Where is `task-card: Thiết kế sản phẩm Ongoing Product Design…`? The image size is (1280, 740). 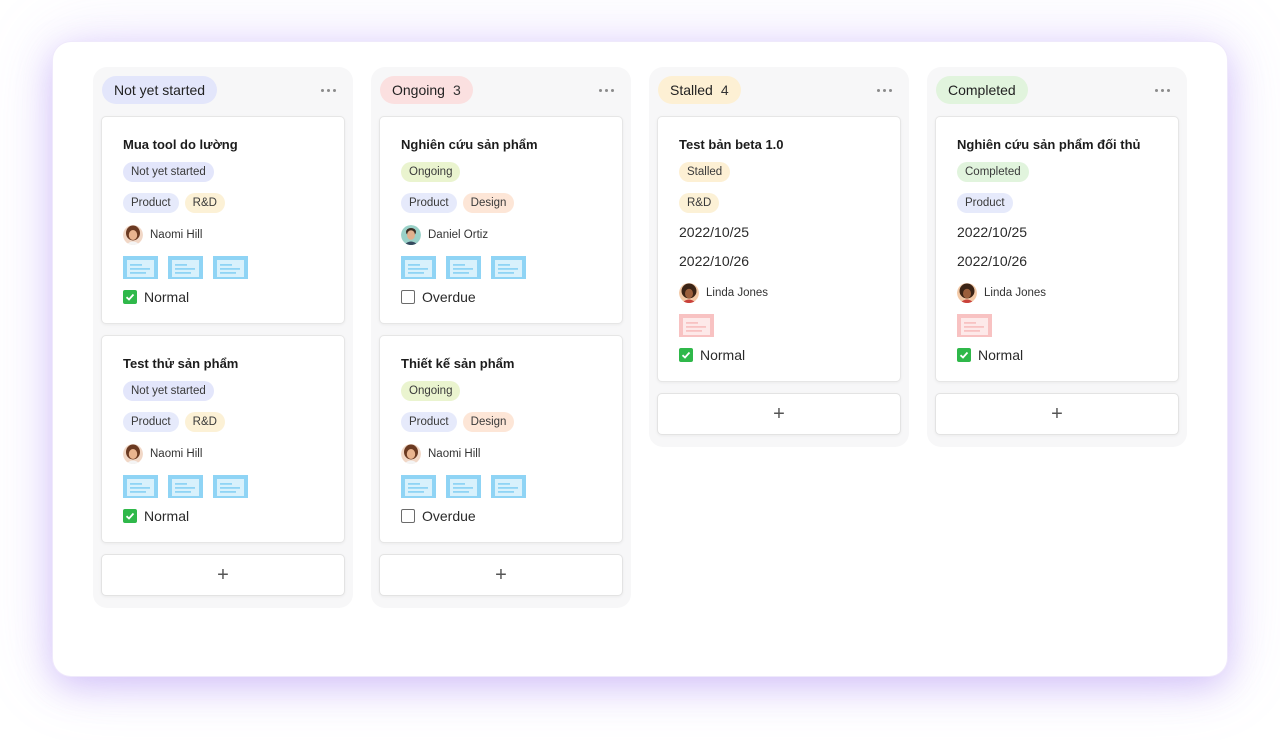 task-card: Thiết kế sản phẩm Ongoing Product Design… is located at coordinates (501, 439).